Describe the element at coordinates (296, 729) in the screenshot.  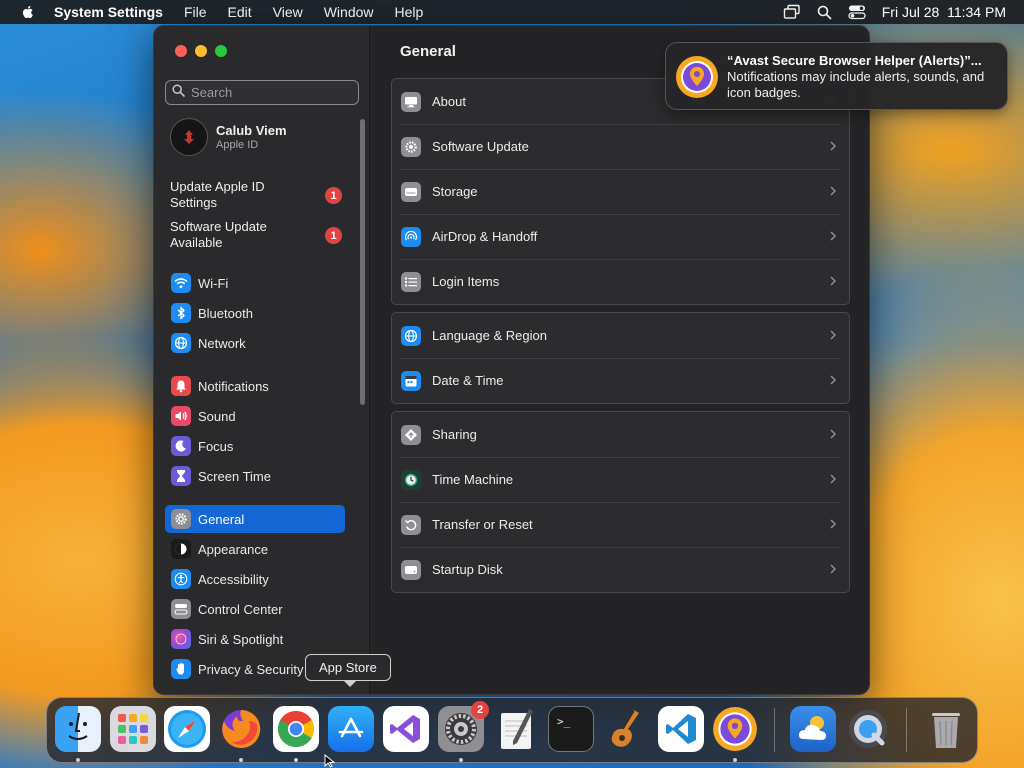
I see `chrome-icon` at that location.